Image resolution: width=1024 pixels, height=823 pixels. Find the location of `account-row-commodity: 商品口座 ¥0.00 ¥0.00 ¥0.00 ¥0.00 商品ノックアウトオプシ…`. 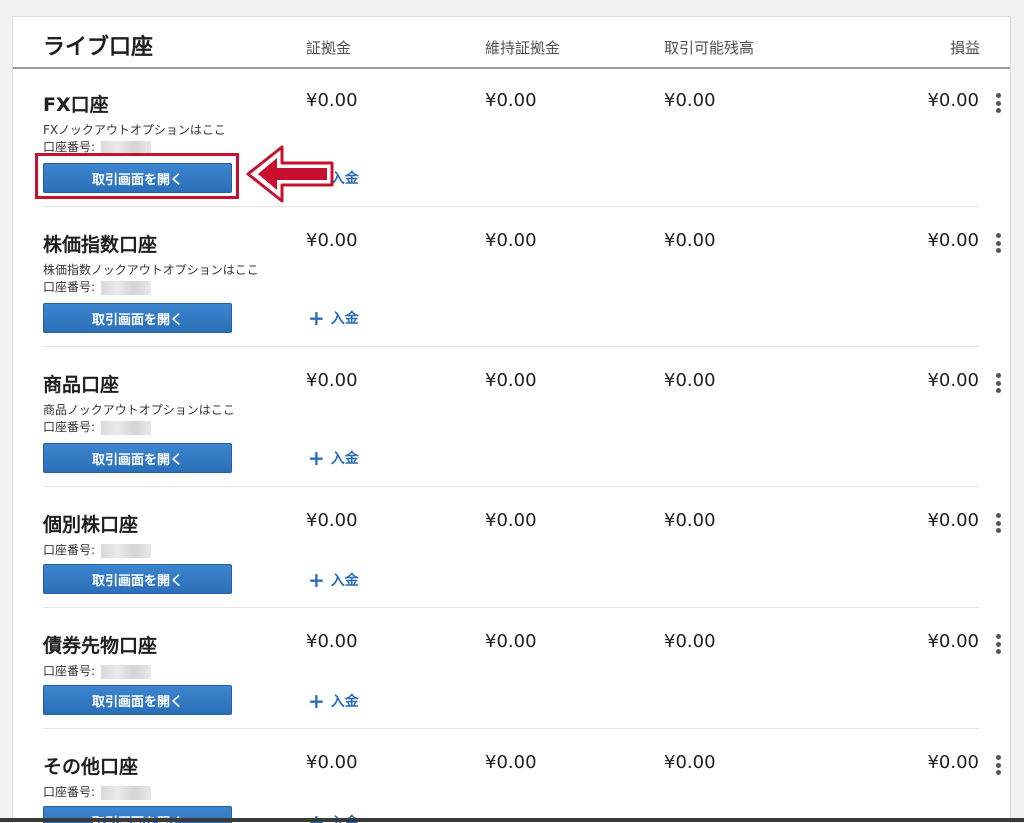

account-row-commodity: 商品口座 ¥0.00 ¥0.00 ¥0.00 ¥0.00 商品ノックアウトオプシ… is located at coordinates (522, 428).